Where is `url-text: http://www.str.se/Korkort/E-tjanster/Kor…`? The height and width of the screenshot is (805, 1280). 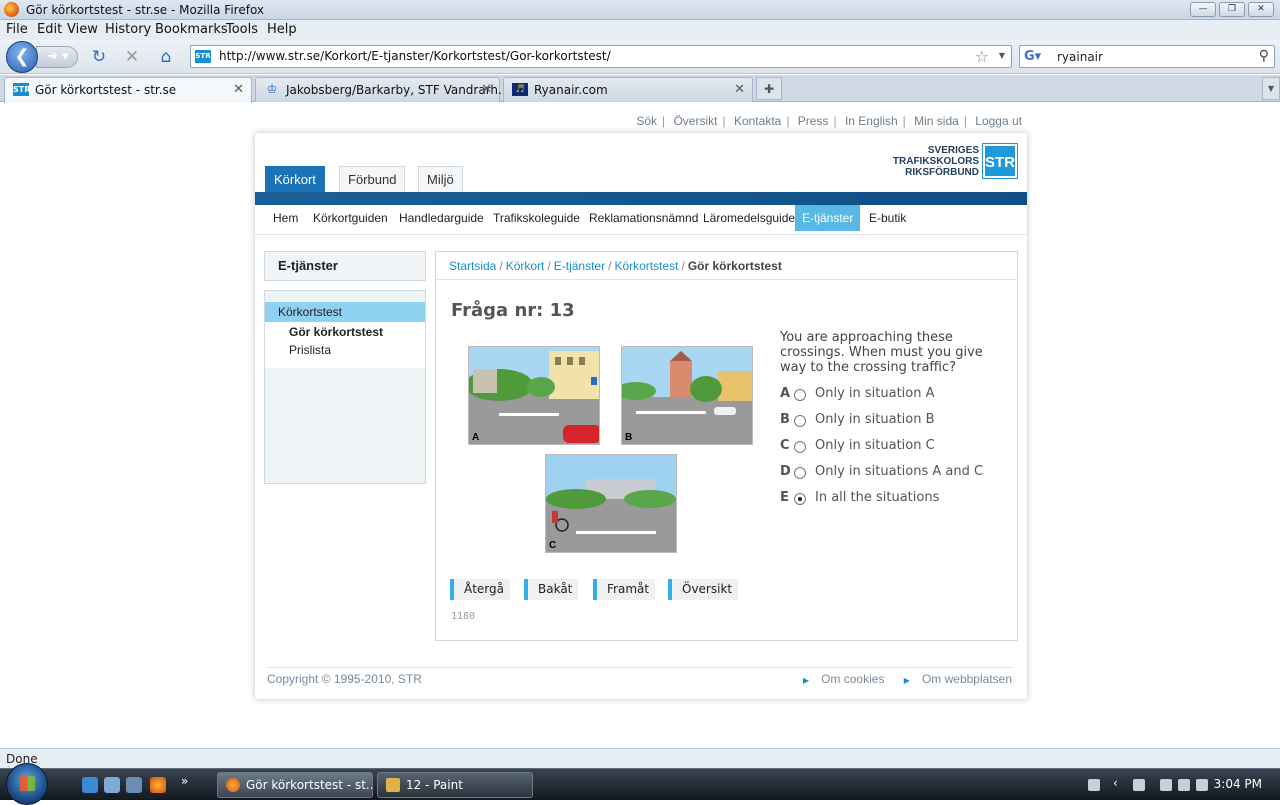 url-text: http://www.str.se/Korkort/E-tjanster/Kor… is located at coordinates (415, 56).